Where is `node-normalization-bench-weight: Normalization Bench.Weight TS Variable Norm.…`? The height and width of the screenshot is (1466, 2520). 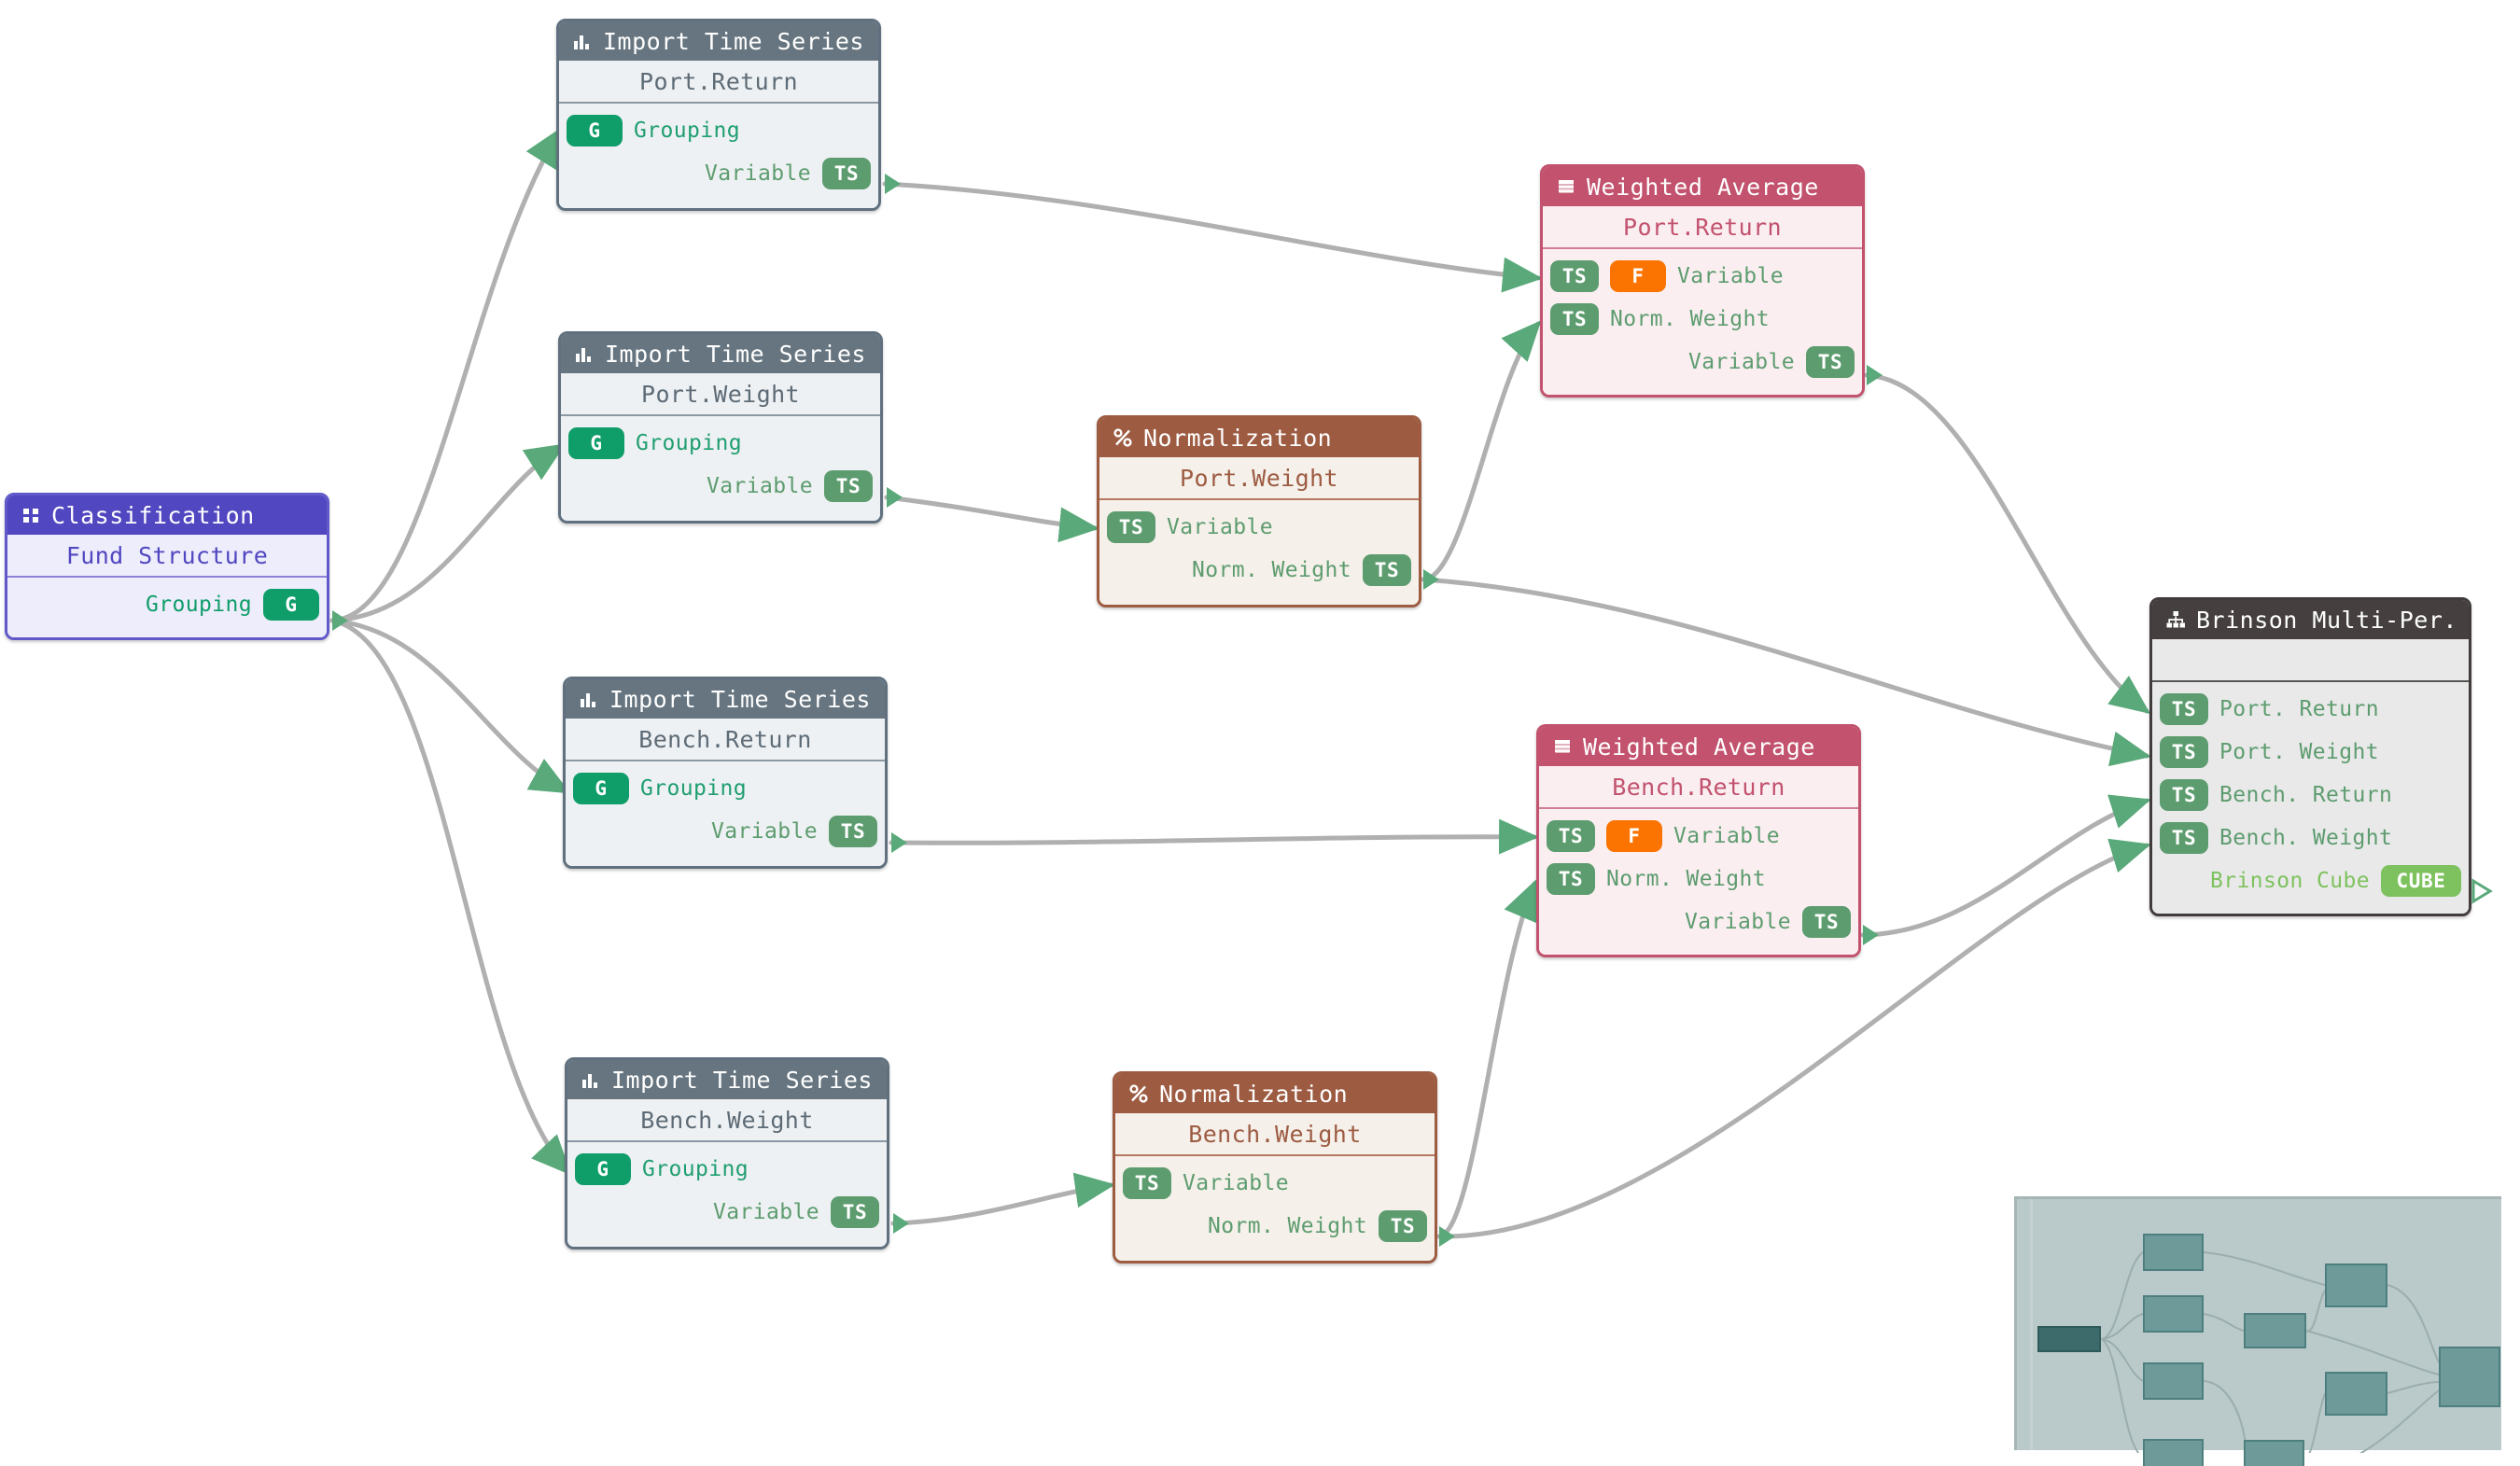
node-normalization-bench-weight: Normalization Bench.Weight TS Variable Norm.… is located at coordinates (1275, 1167).